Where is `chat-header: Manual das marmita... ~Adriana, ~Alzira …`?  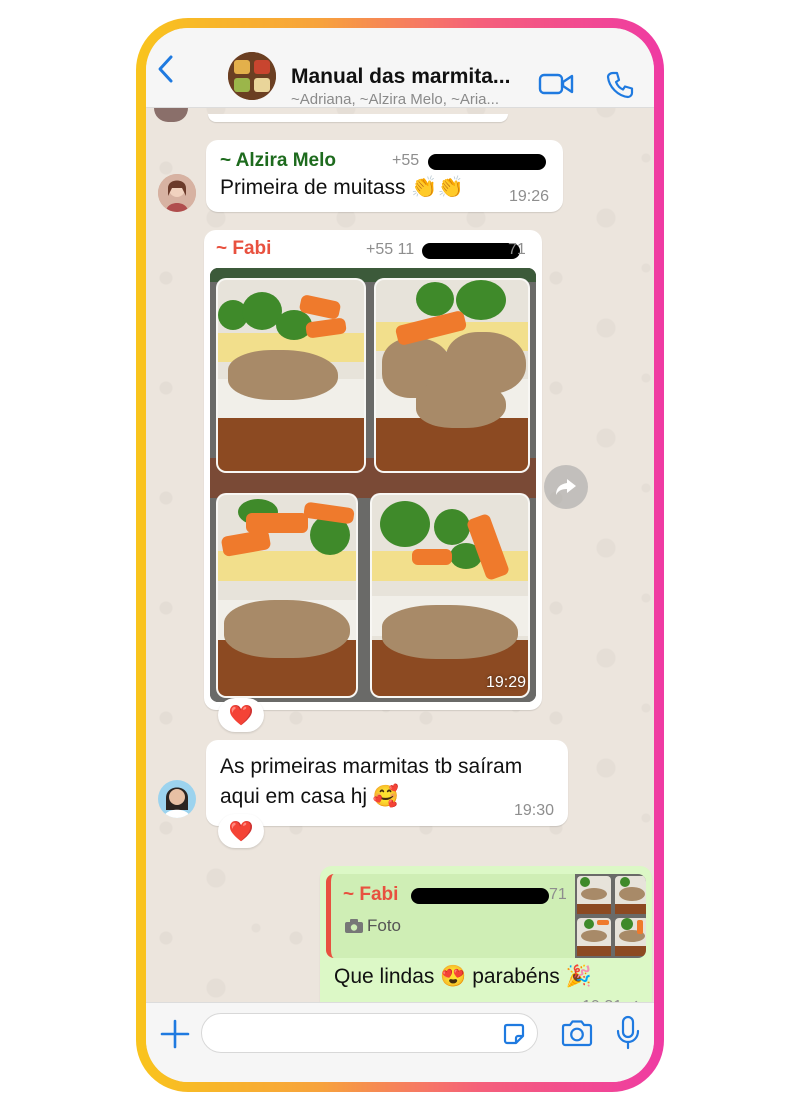 chat-header: Manual das marmita... ~Adriana, ~Alzira … is located at coordinates (400, 68).